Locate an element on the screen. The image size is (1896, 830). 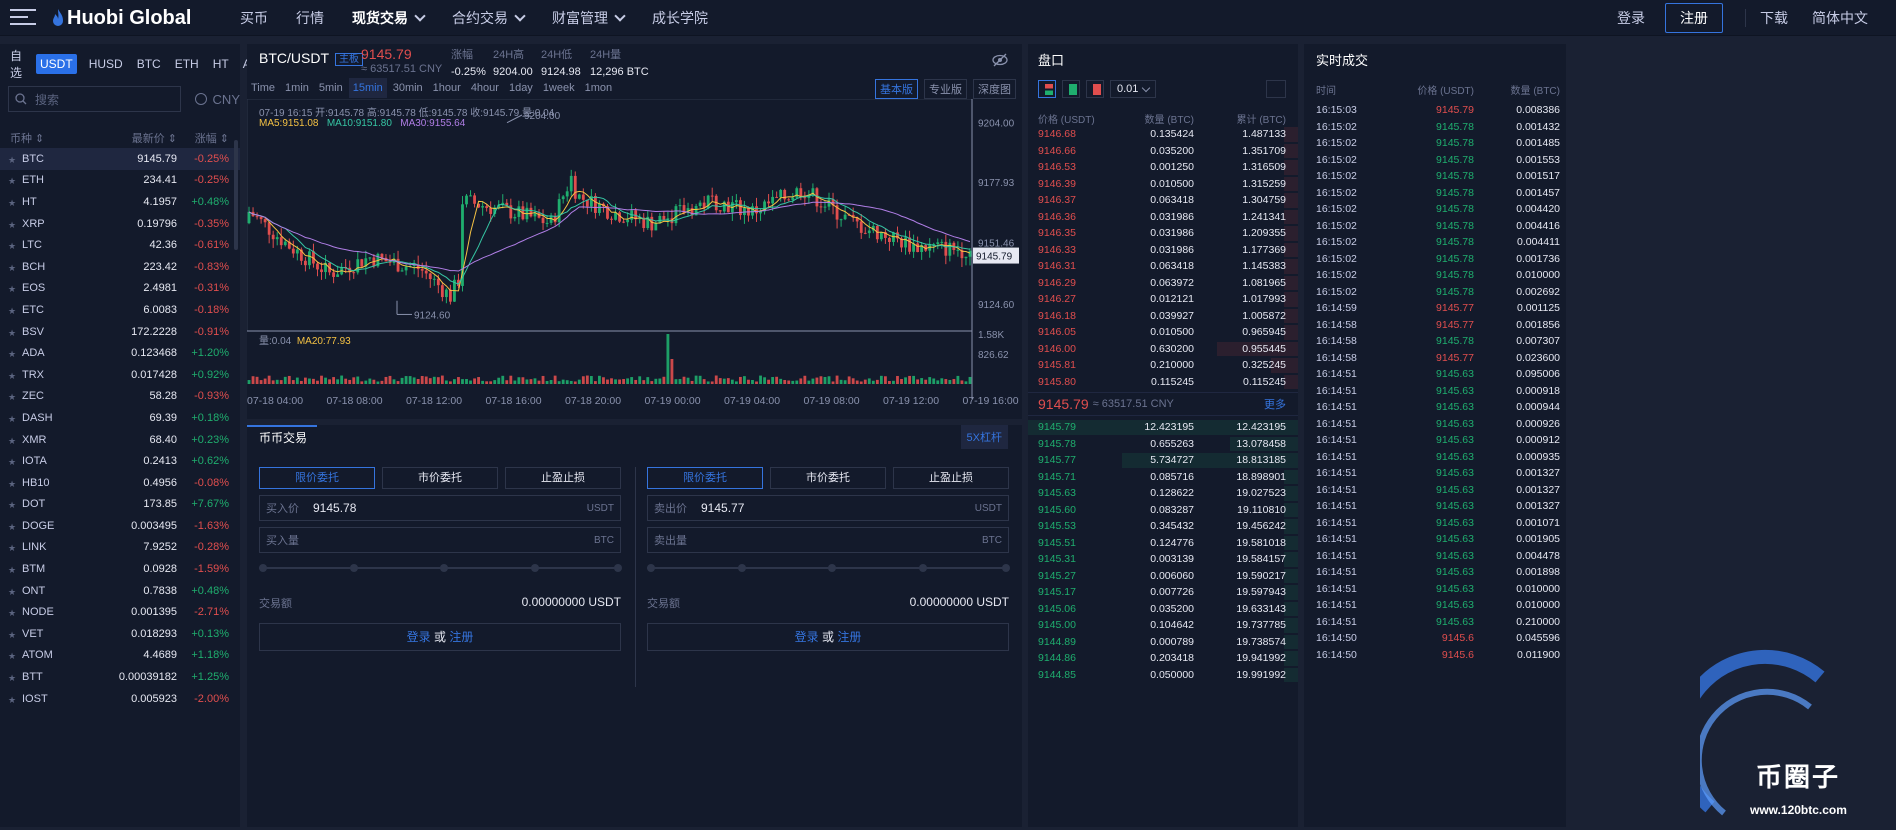
timeframe-tab: Time is located at coordinates (263, 88).